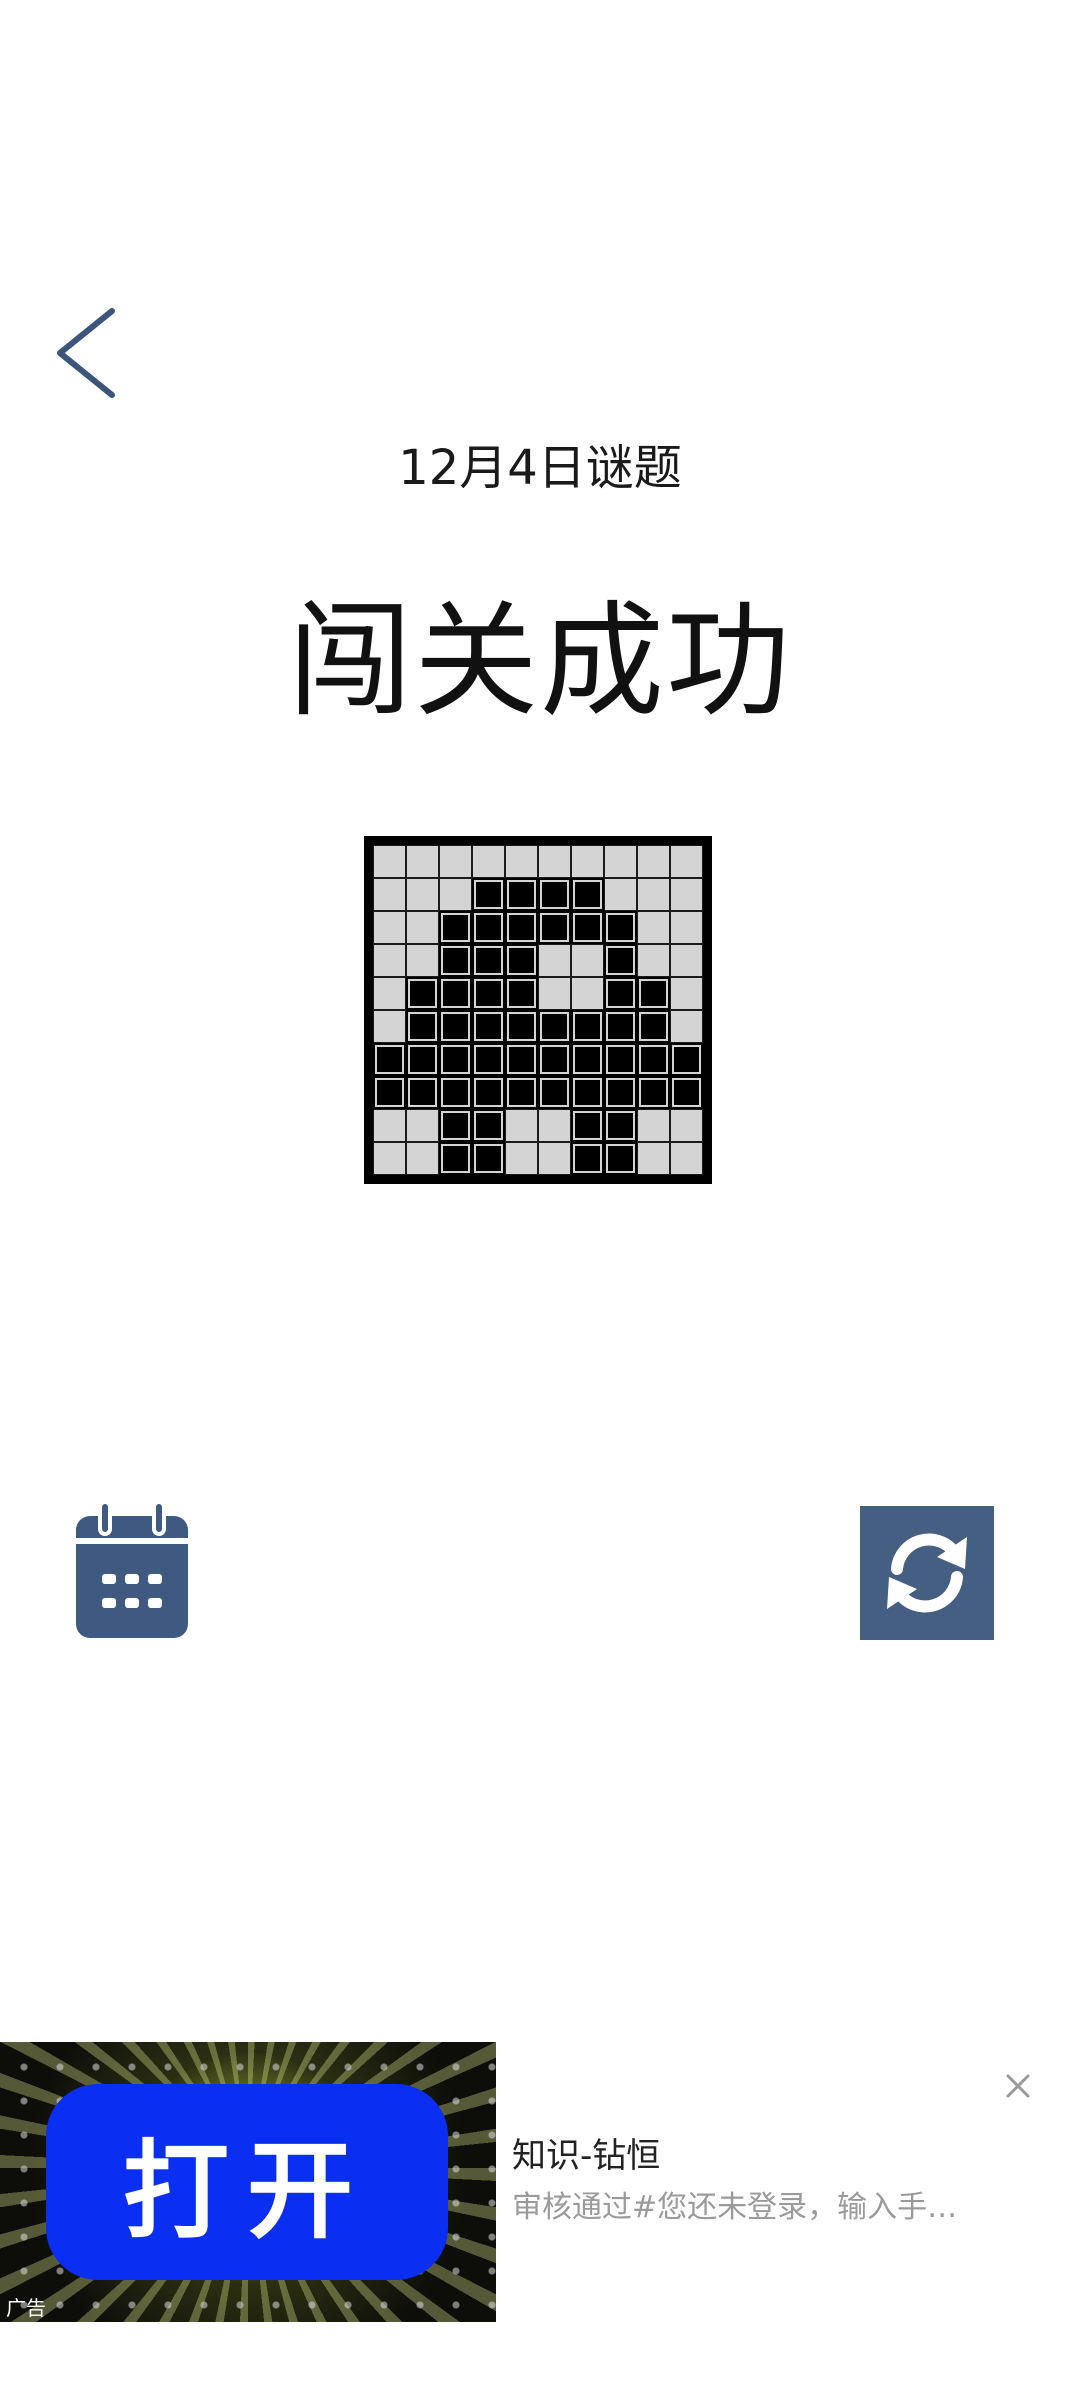 The height and width of the screenshot is (2400, 1080). I want to click on refresh-icon, so click(927, 1573).